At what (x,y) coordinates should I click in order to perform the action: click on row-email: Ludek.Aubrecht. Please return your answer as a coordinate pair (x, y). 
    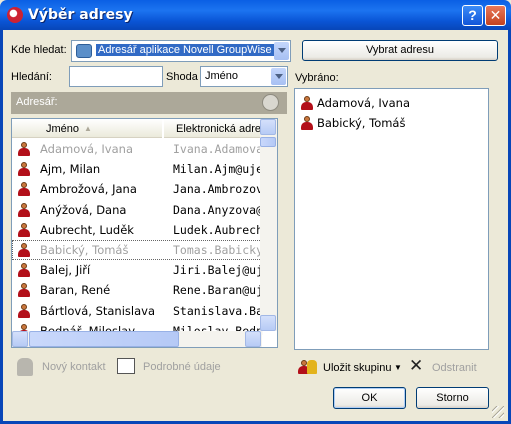
    Looking at the image, I should click on (218, 229).